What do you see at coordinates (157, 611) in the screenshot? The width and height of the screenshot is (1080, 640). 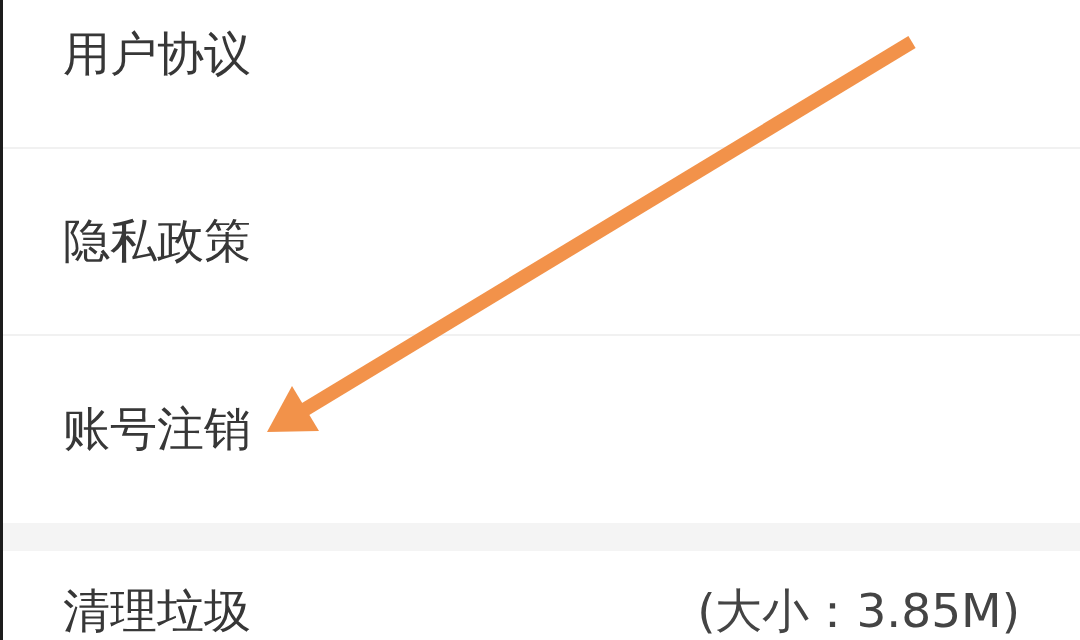 I see `settings-item: 清理垃圾` at bounding box center [157, 611].